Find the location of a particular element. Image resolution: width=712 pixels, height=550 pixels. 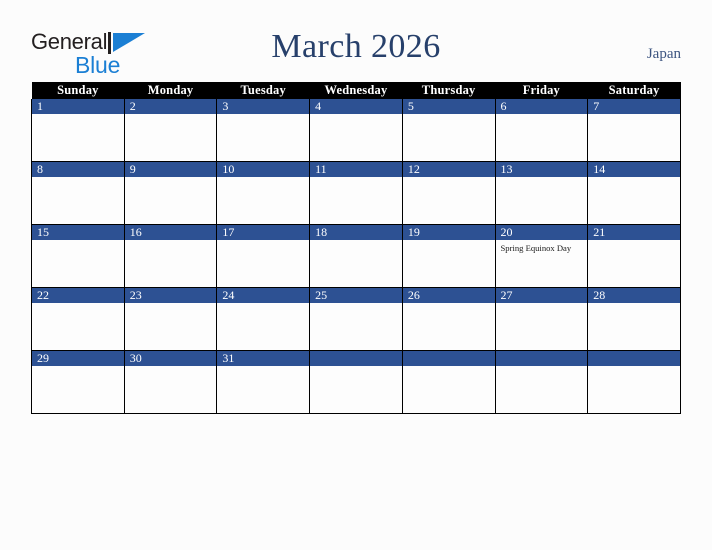

calendar-day-cell: 8 is located at coordinates (78, 193).